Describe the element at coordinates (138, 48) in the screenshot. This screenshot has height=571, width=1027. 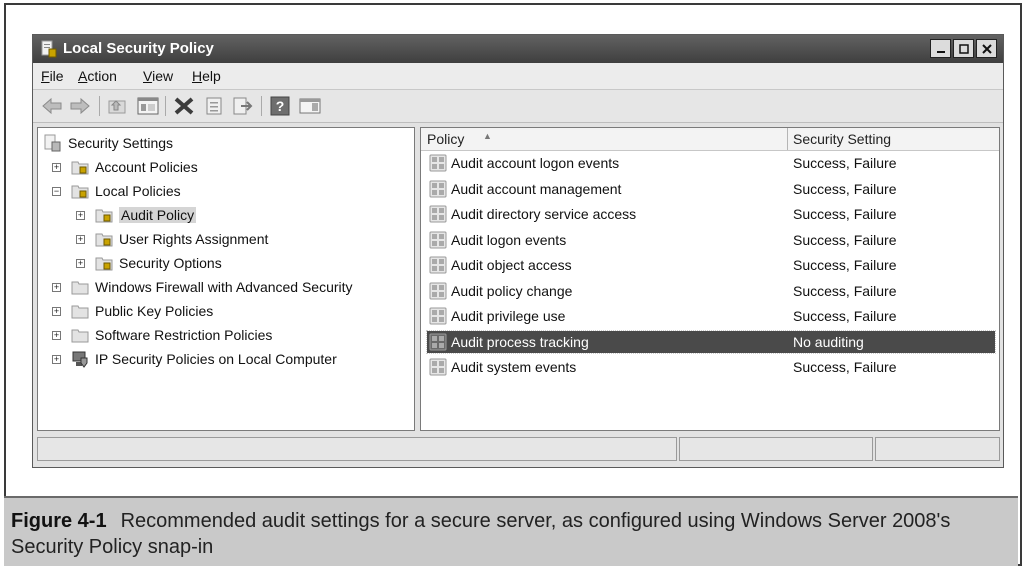
I see `window-title: Local Security Policy` at that location.